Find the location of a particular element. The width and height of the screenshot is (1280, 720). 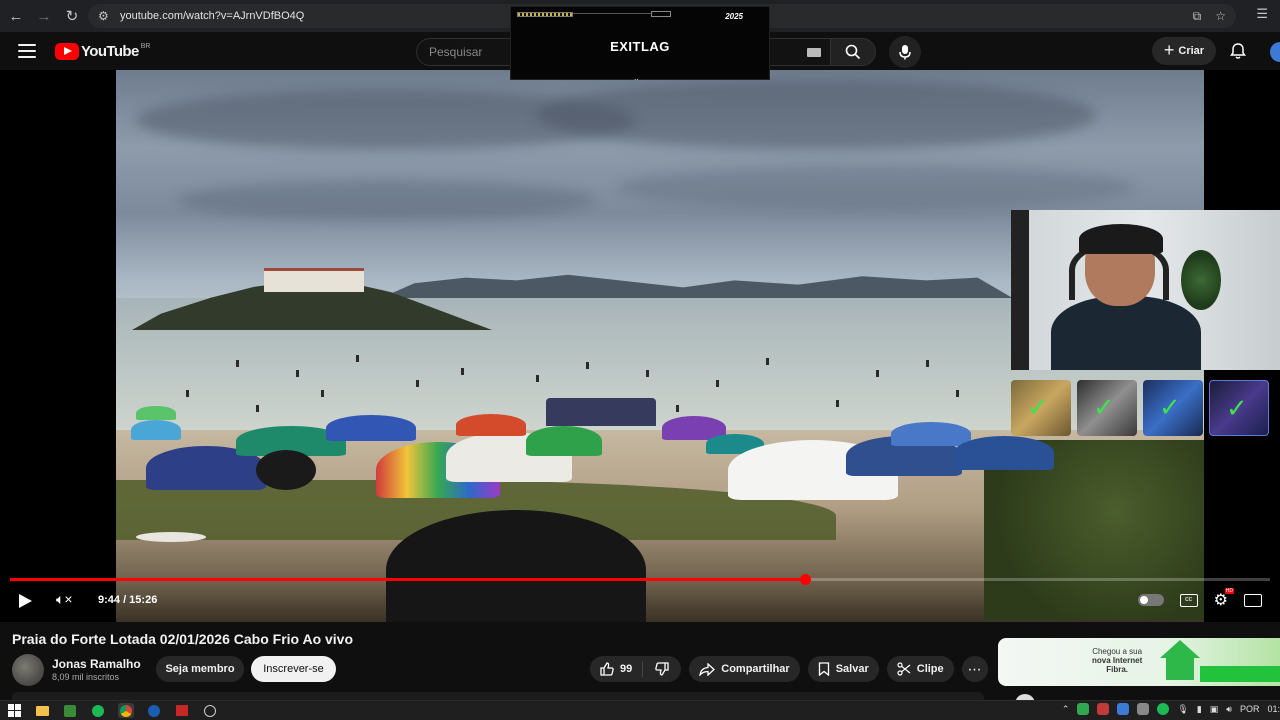

clock: 01: is located at coordinates (1273, 709).